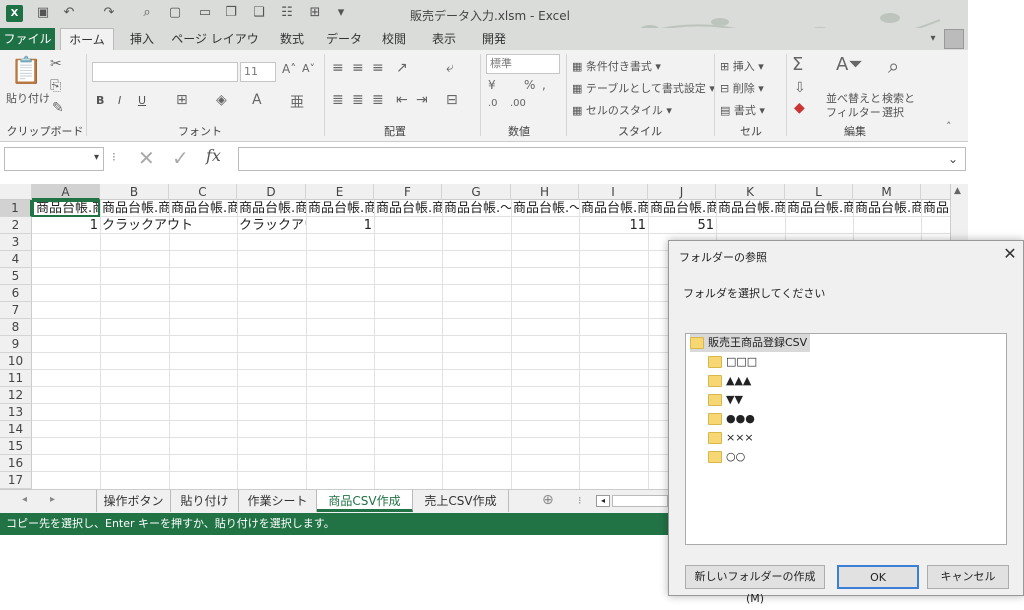 The height and width of the screenshot is (610, 1024). I want to click on tab-review: 校閲, so click(394, 39).